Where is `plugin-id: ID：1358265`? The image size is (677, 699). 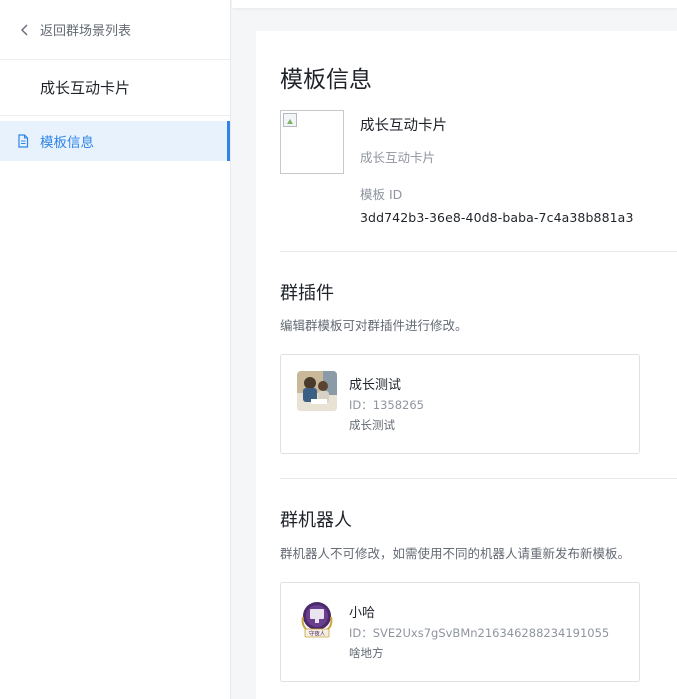
plugin-id: ID：1358265 is located at coordinates (386, 405).